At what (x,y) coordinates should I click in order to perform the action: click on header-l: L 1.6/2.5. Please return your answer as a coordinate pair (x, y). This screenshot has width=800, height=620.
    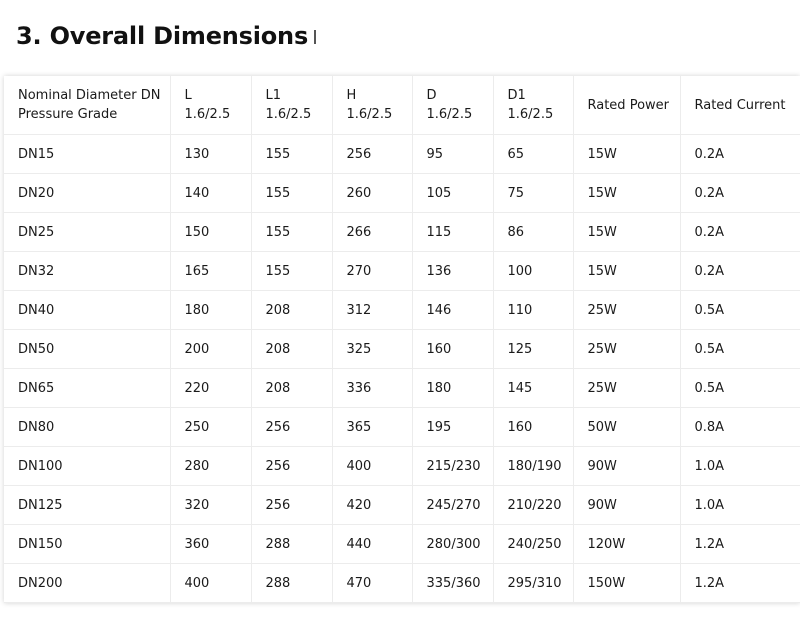
    Looking at the image, I should click on (211, 105).